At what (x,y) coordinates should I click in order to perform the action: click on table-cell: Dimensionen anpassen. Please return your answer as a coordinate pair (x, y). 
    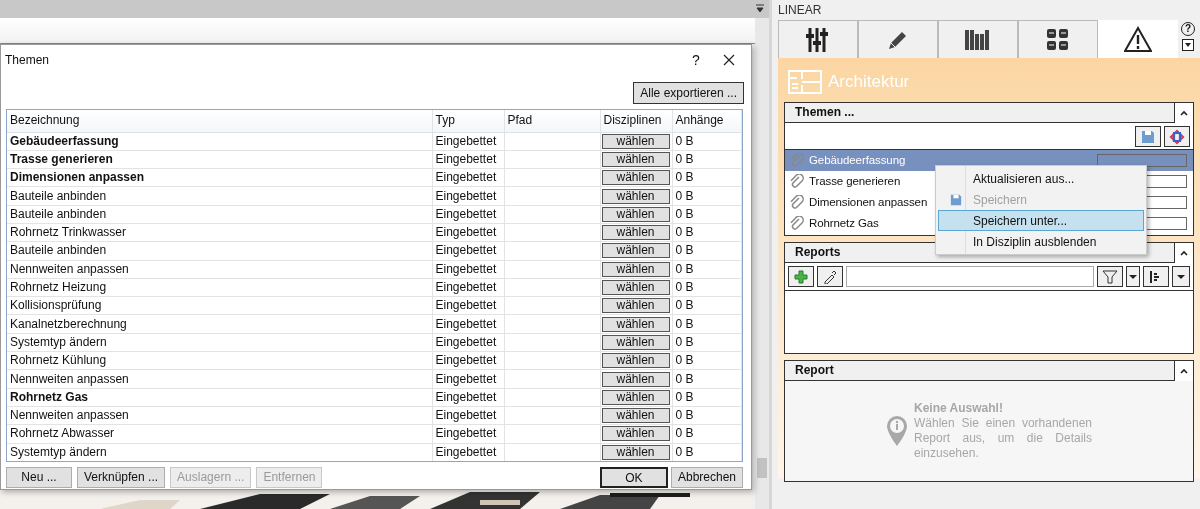
    Looking at the image, I should click on (219, 177).